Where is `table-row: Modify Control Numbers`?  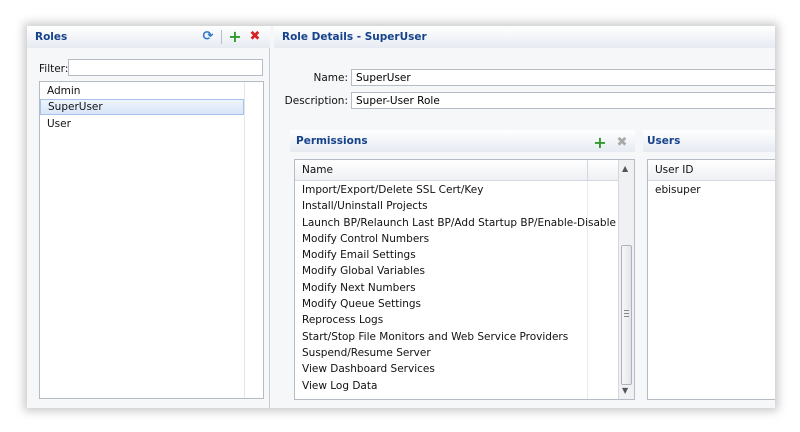 table-row: Modify Control Numbers is located at coordinates (457, 239).